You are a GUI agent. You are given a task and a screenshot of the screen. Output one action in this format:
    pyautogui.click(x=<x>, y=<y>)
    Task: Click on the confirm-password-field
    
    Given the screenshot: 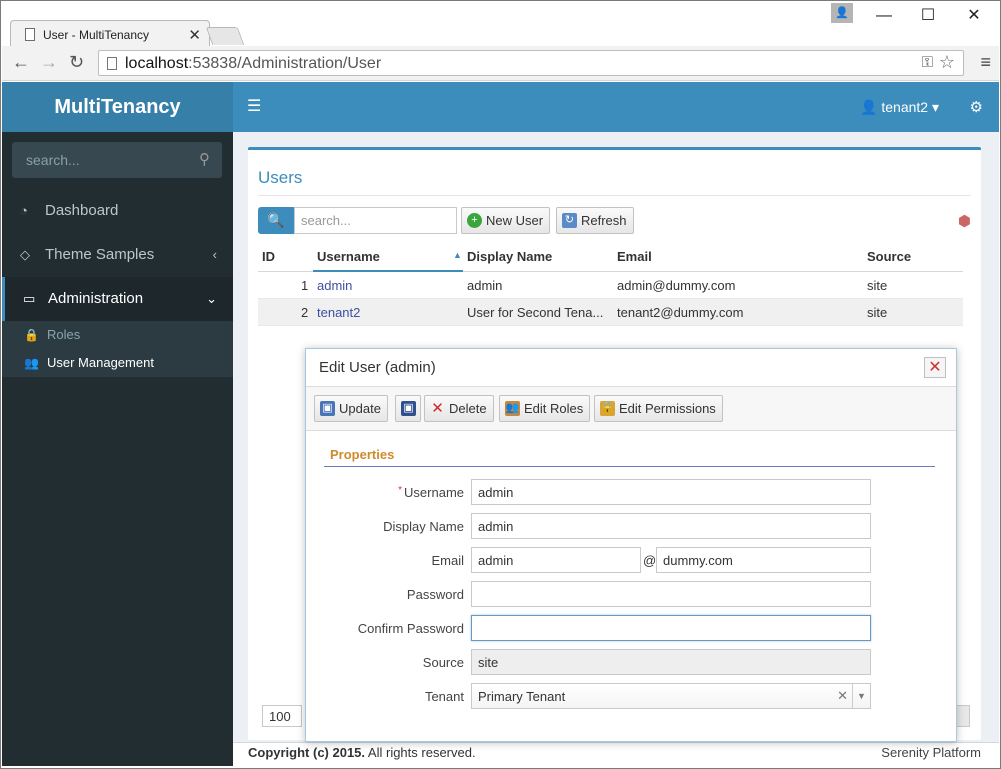 What is the action you would take?
    pyautogui.click(x=671, y=628)
    